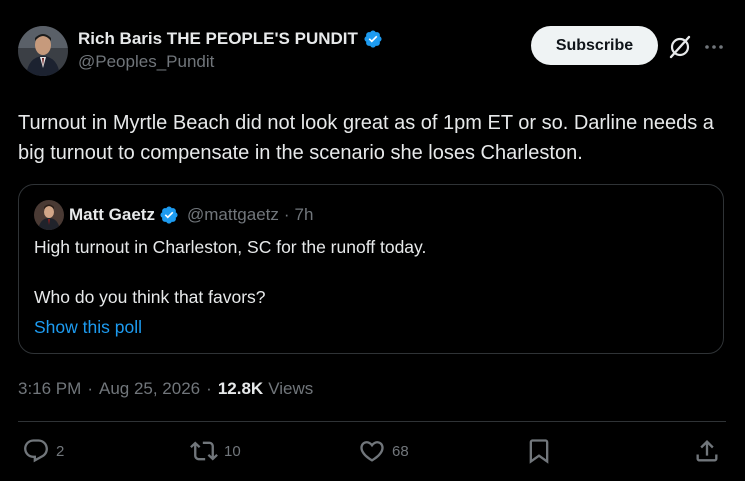  Describe the element at coordinates (232, 214) in the screenshot. I see `quoted-author-handle: @mattgaetz` at that location.